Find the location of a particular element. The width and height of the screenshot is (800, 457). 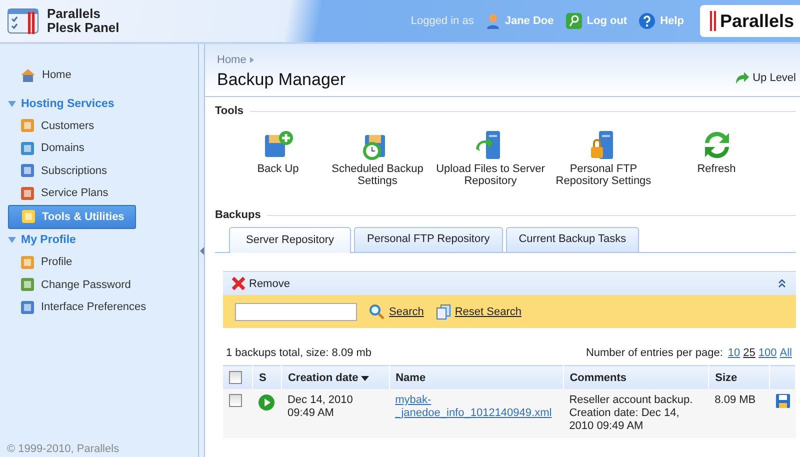

section-title: Tools is located at coordinates (229, 111).